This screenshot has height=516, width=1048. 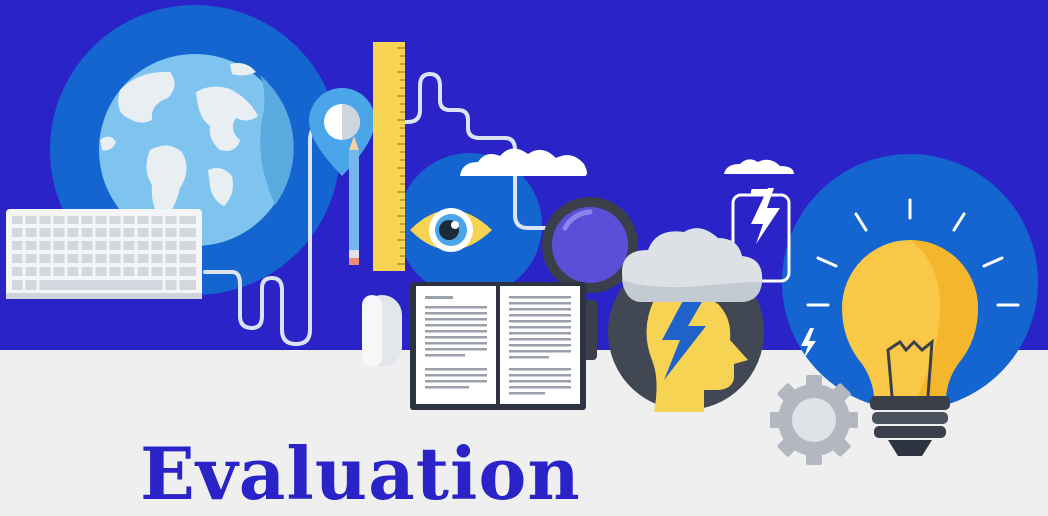 What do you see at coordinates (389, 156) in the screenshot?
I see `ruler-icon` at bounding box center [389, 156].